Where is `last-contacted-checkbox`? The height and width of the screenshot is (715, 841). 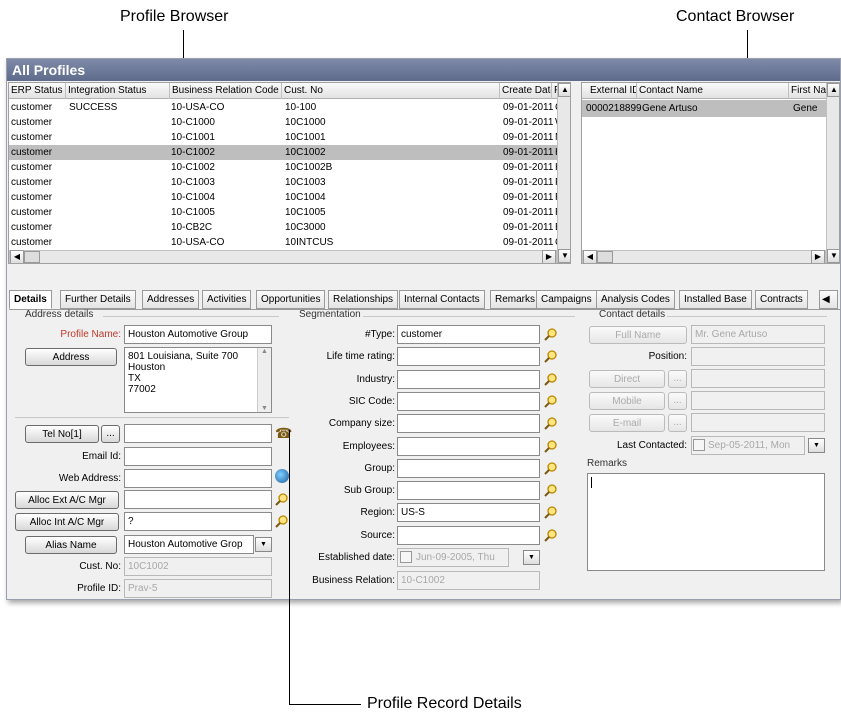
last-contacted-checkbox is located at coordinates (699, 445).